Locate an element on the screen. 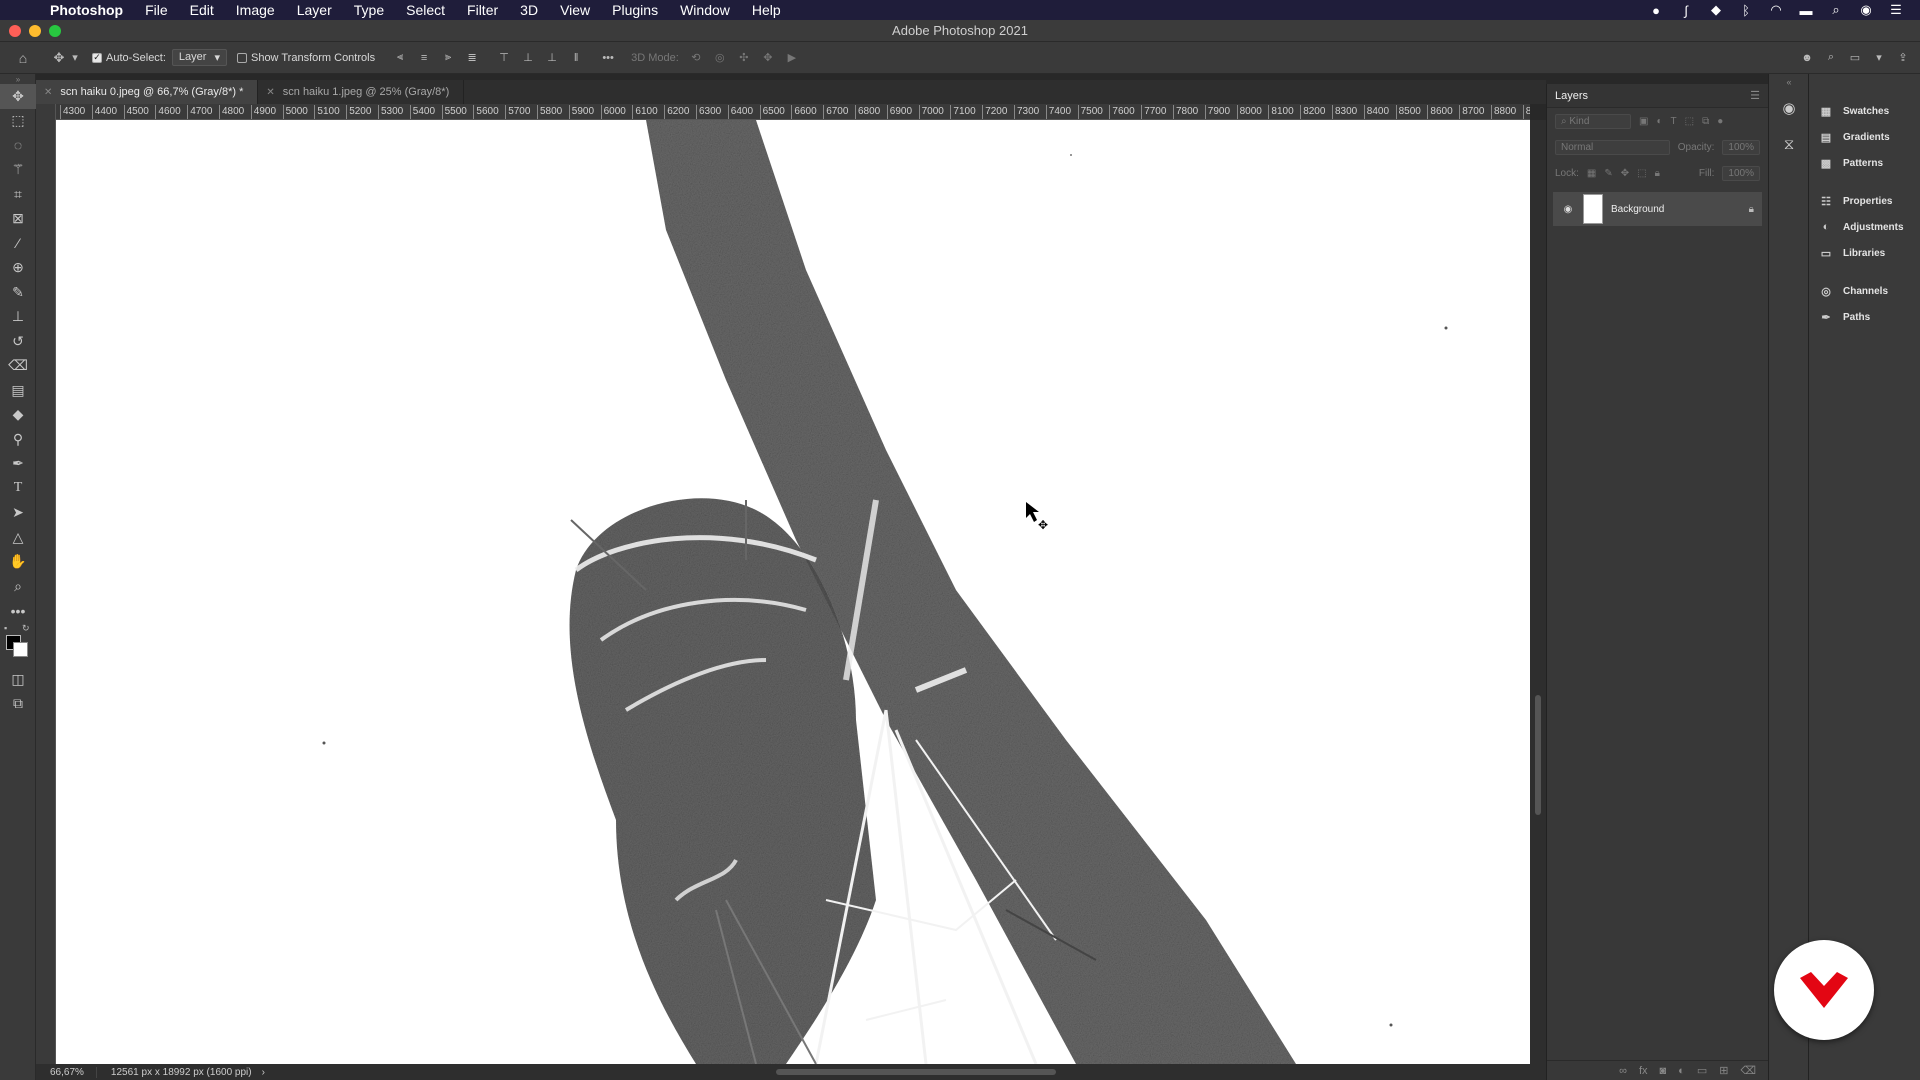 The width and height of the screenshot is (1920, 1080). history-brush-icon: ↺ is located at coordinates (18, 341).